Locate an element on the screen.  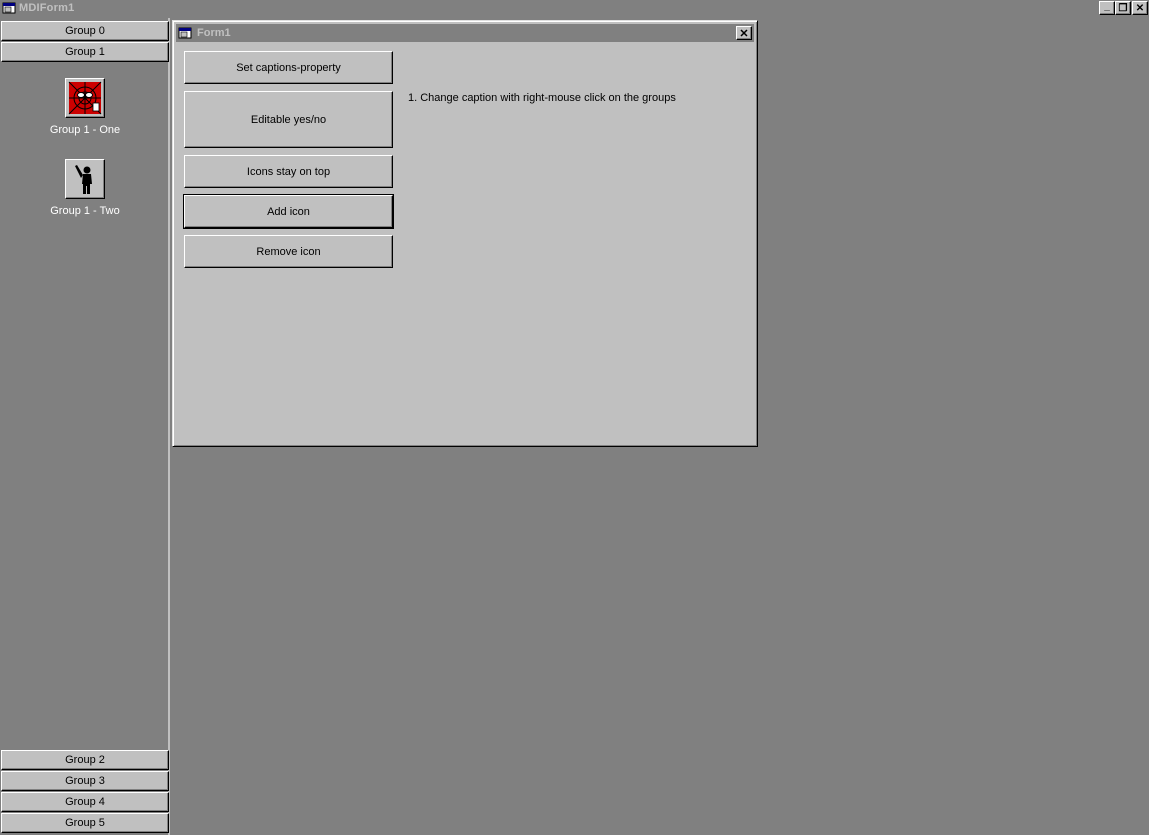
group-button-3: Group 3 is located at coordinates (85, 781).